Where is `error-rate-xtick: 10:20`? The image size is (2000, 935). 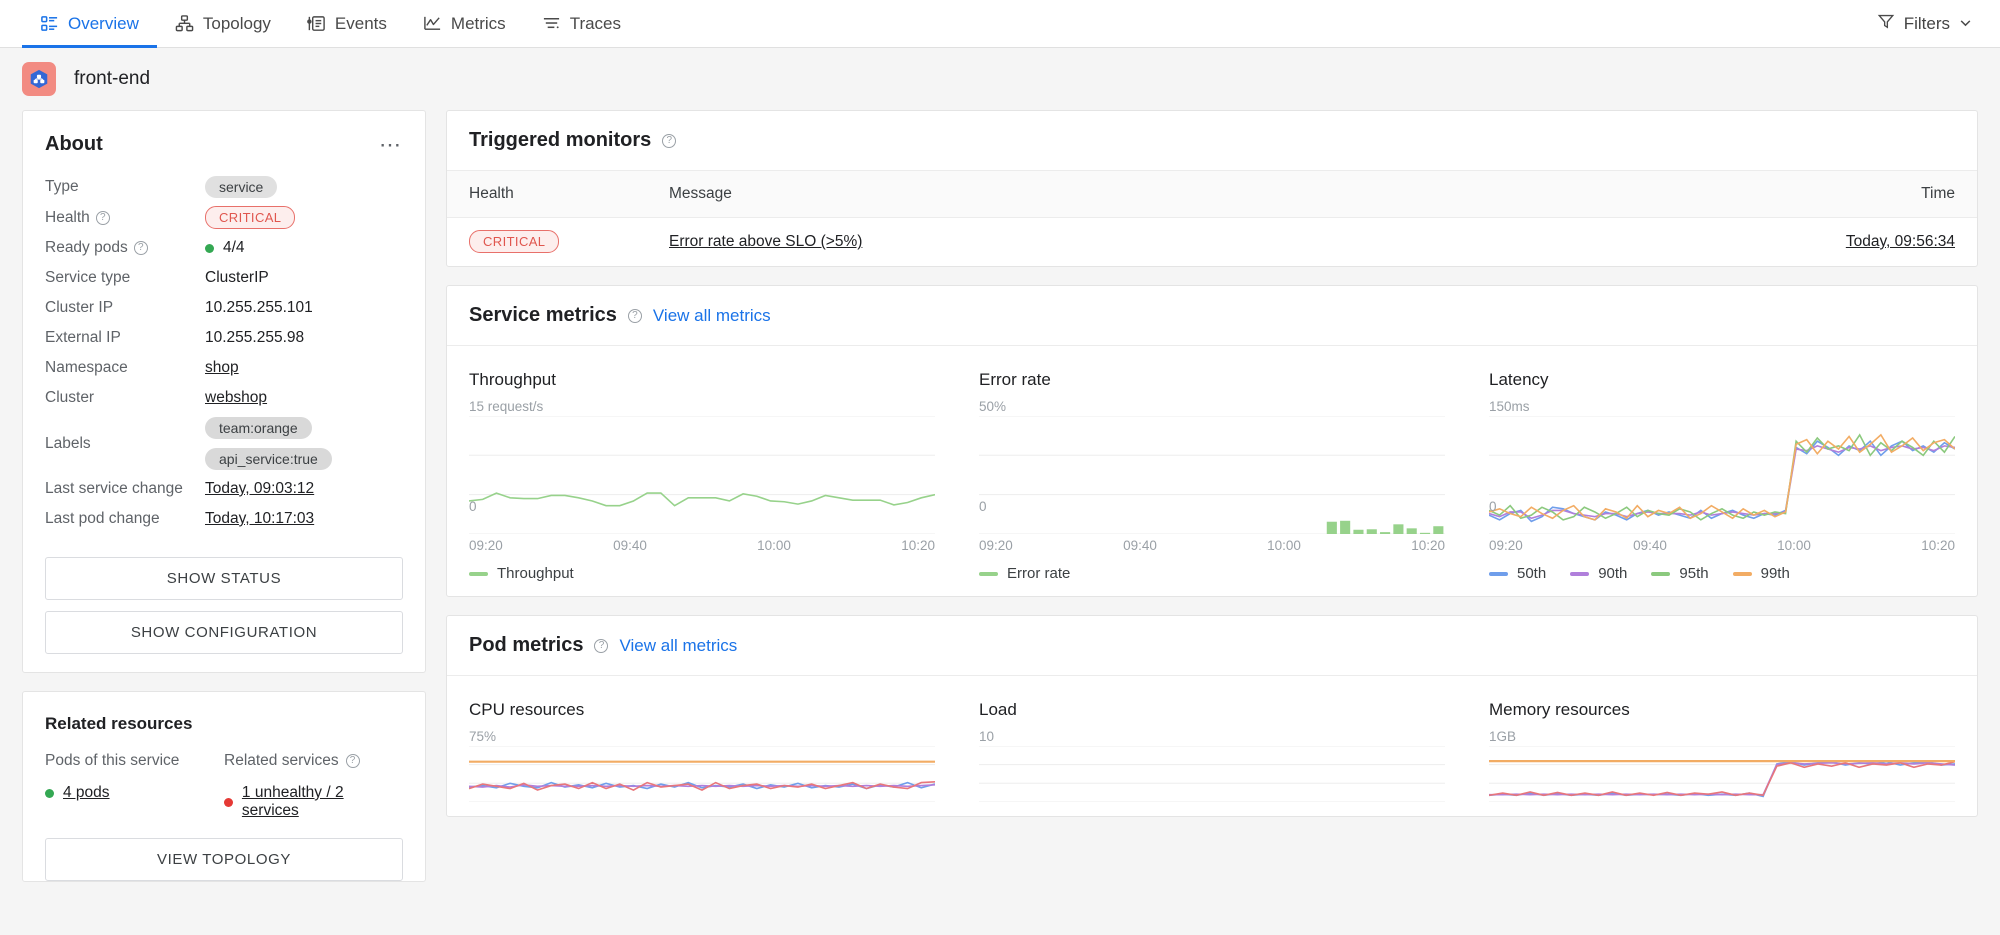
error-rate-xtick: 10:20 is located at coordinates (1428, 545).